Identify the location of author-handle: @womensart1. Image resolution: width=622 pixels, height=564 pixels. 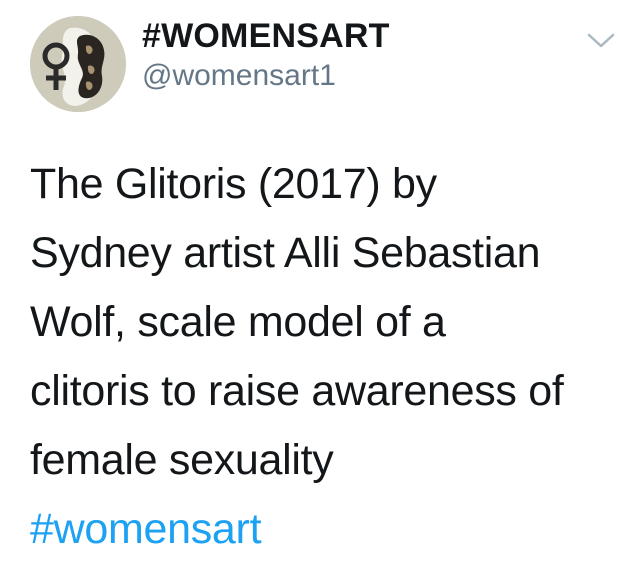
(239, 76).